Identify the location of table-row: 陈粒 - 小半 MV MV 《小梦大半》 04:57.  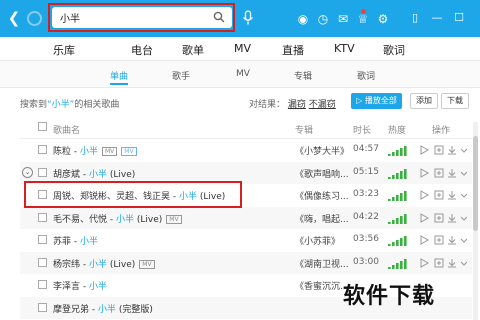
(246, 150).